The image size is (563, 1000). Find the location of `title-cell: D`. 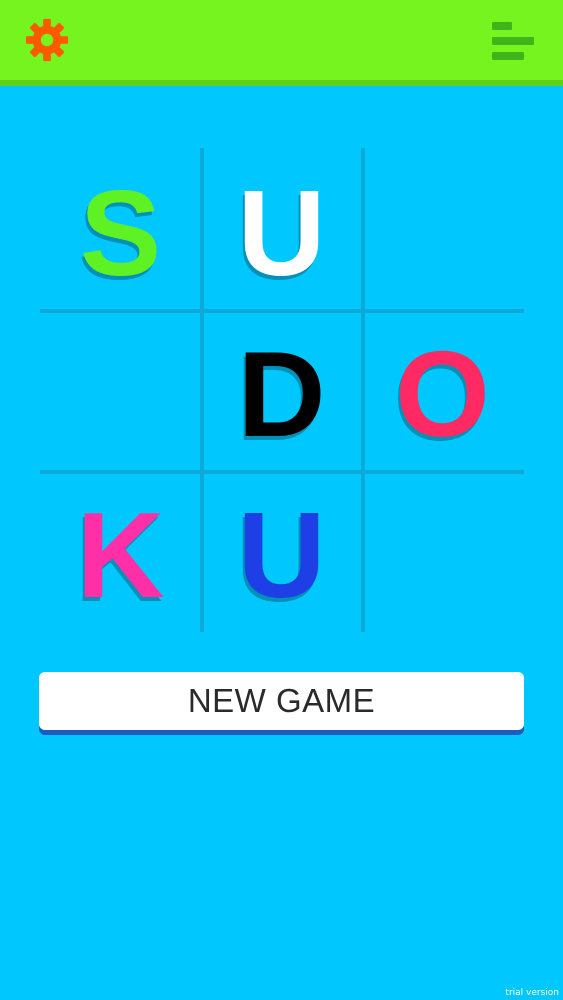

title-cell: D is located at coordinates (281, 389).